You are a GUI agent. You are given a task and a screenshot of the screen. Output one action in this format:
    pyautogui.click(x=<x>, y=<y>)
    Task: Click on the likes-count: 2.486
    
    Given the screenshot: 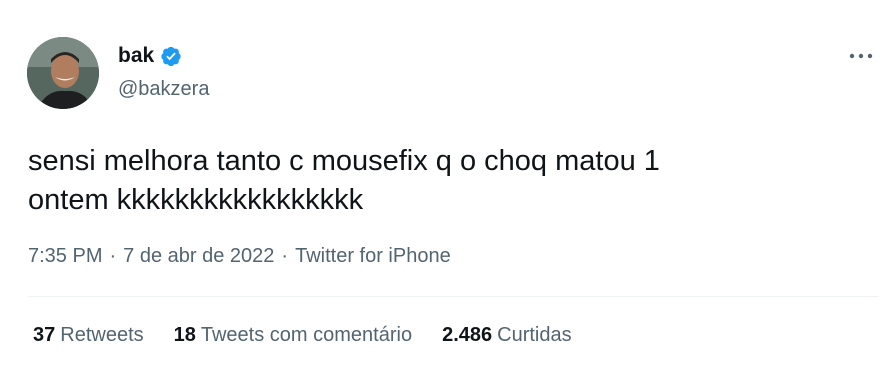 What is the action you would take?
    pyautogui.click(x=467, y=335)
    